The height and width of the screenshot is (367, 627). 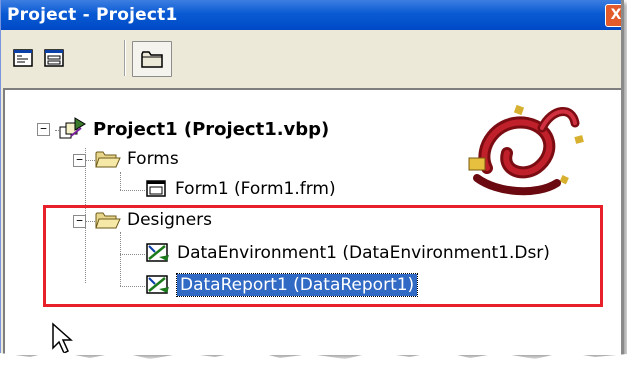 I want to click on tree-node-forms: Forms, so click(x=137, y=159).